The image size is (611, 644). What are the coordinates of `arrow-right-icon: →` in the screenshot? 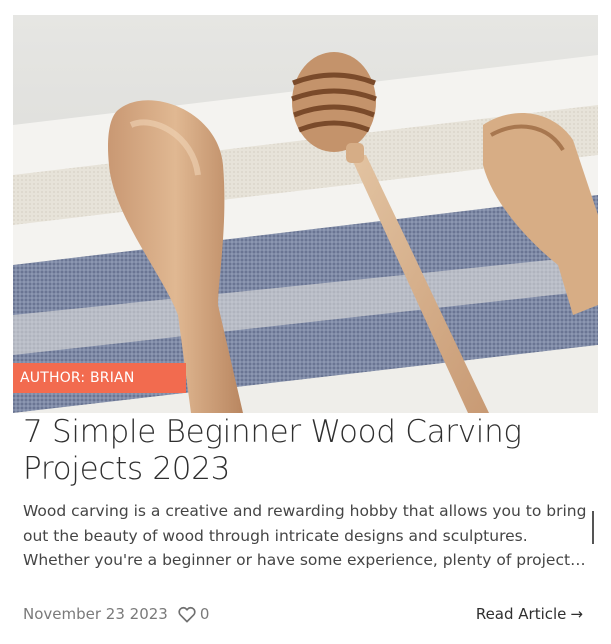 It's located at (576, 614).